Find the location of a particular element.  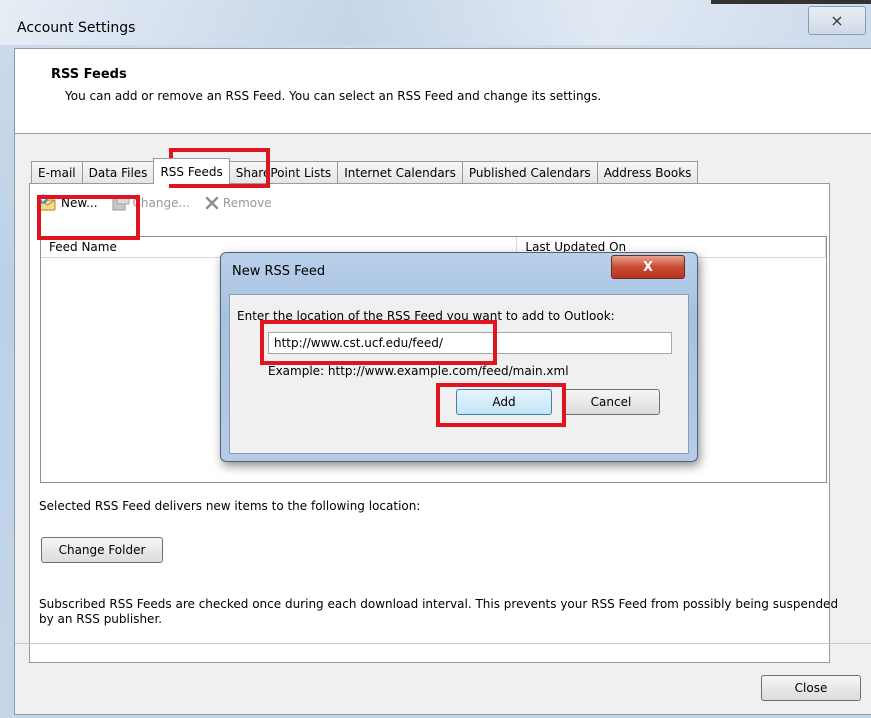

dialog-title: New RSS Feed is located at coordinates (279, 271).